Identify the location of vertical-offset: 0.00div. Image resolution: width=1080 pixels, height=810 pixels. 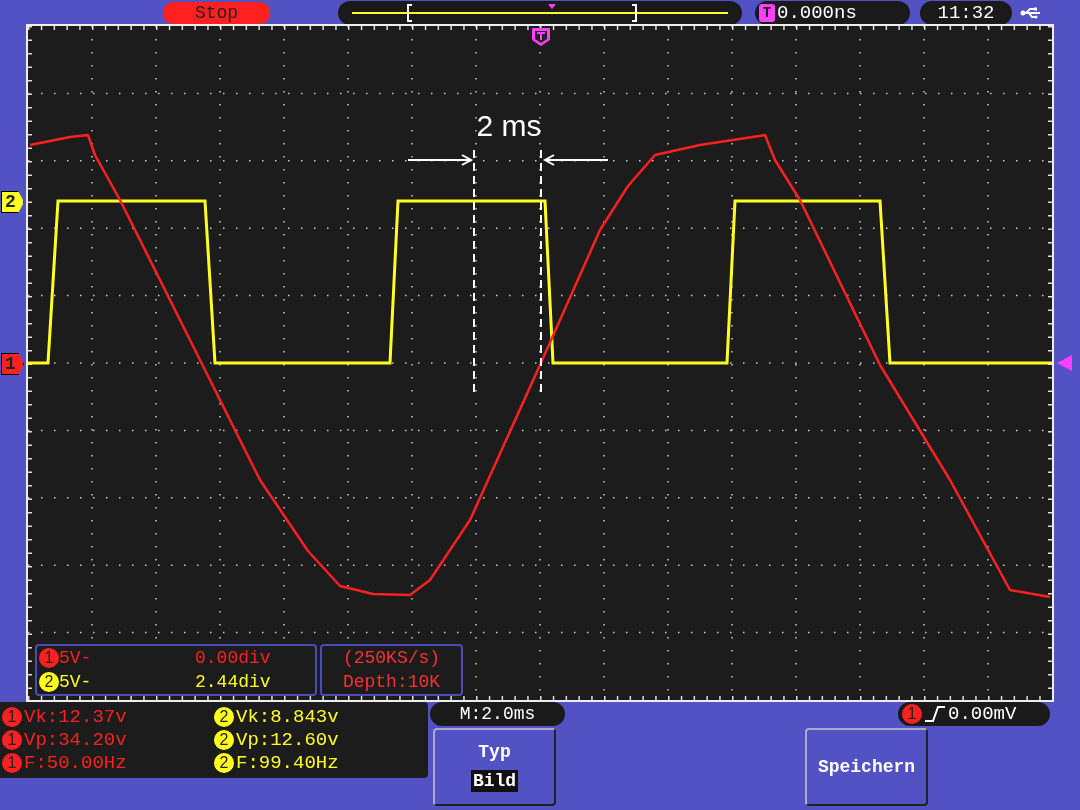
(233, 658).